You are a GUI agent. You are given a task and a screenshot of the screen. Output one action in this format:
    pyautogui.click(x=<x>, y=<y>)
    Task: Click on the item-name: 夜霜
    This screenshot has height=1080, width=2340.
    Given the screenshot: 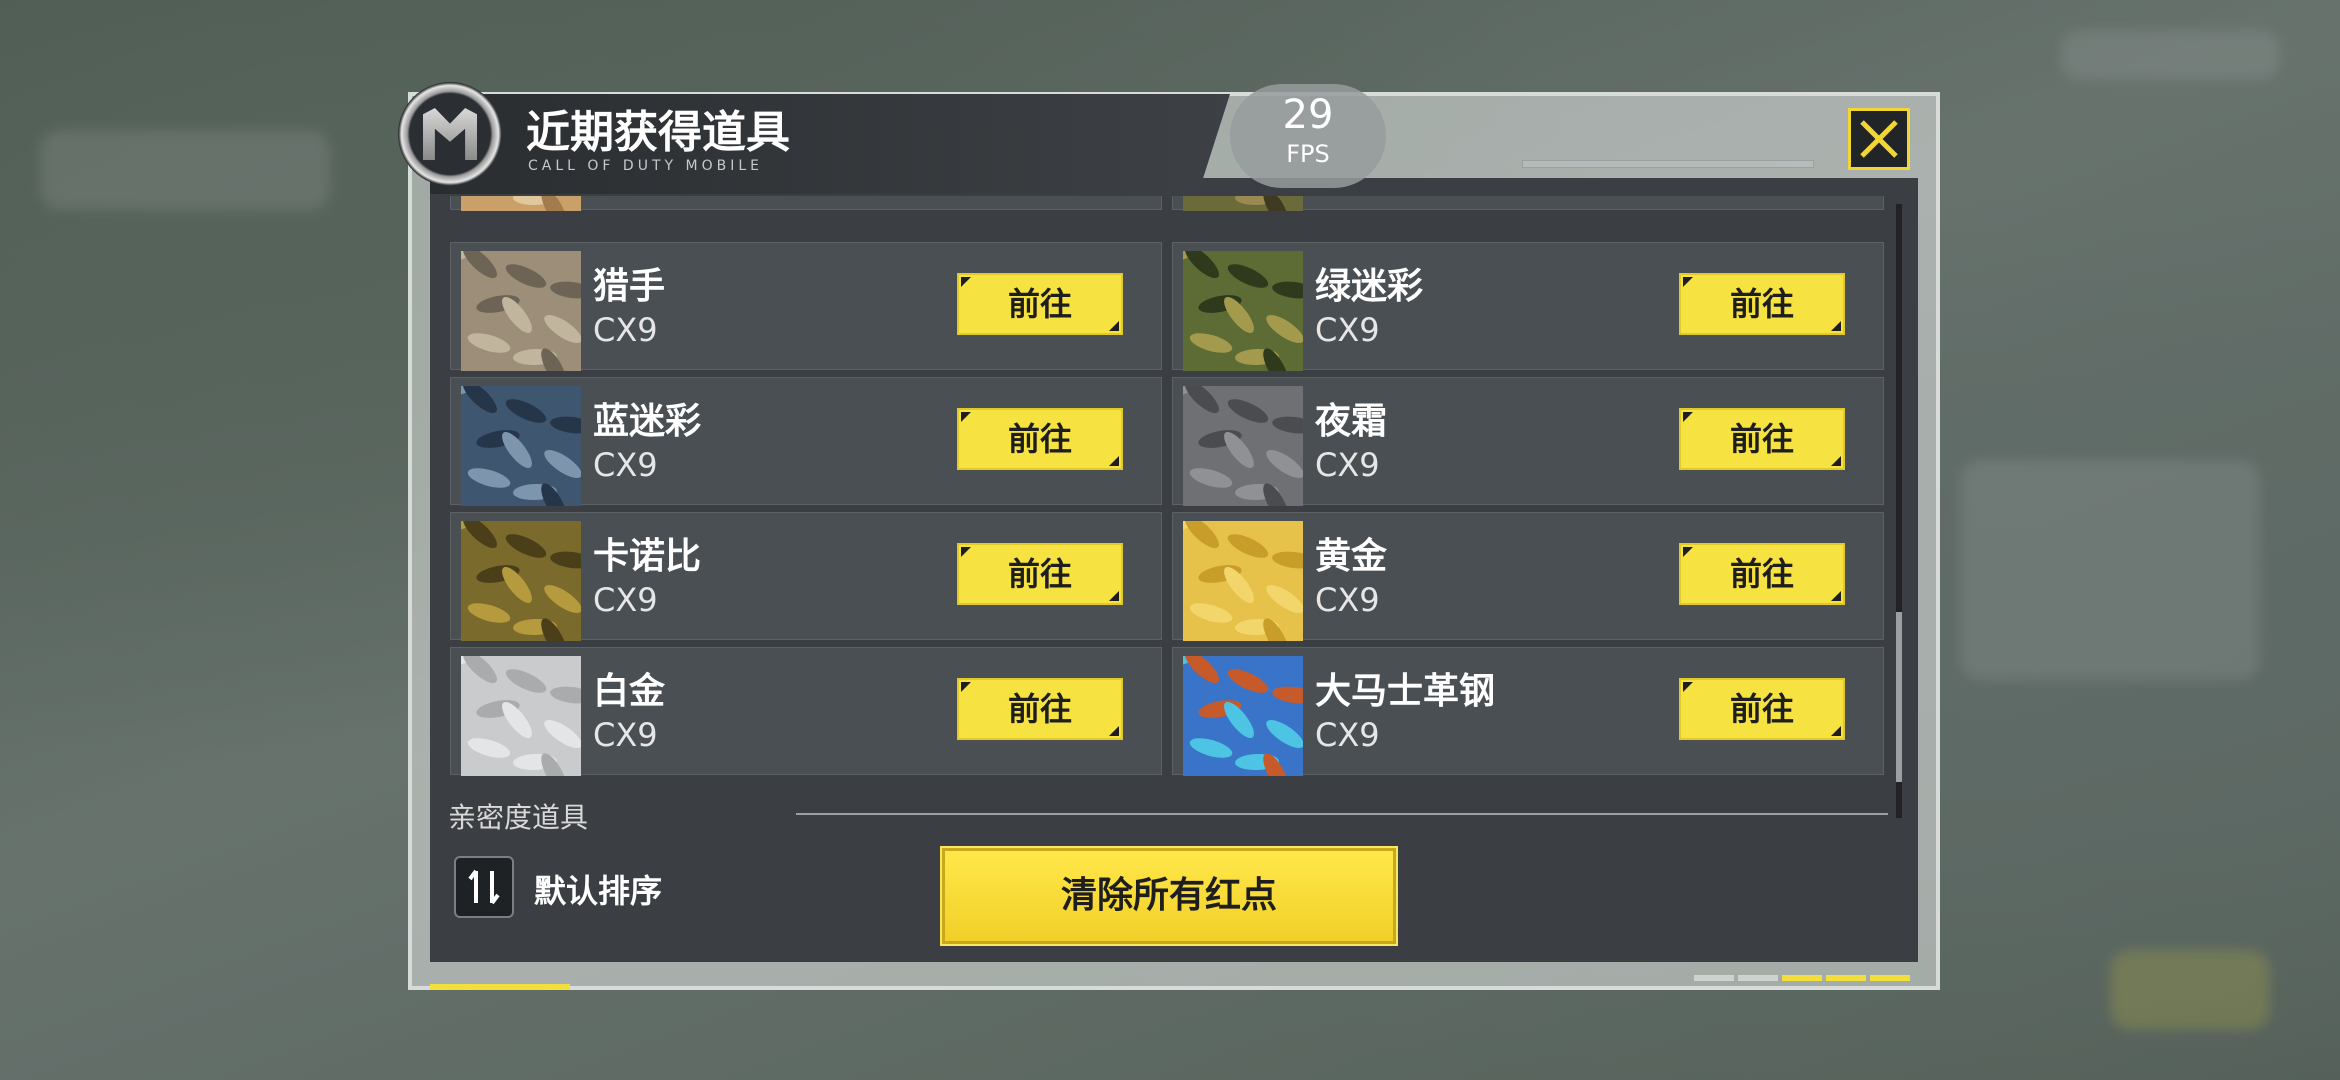 What is the action you would take?
    pyautogui.click(x=1351, y=421)
    